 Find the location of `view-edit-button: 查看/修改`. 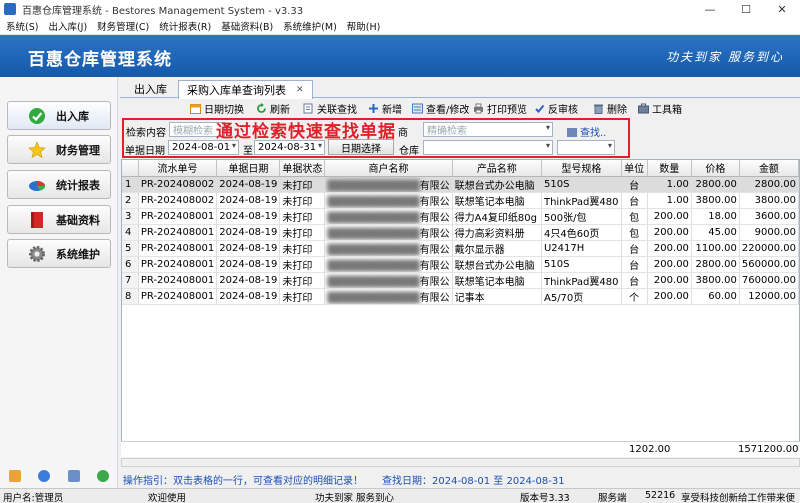

view-edit-button: 查看/修改 is located at coordinates (440, 108).